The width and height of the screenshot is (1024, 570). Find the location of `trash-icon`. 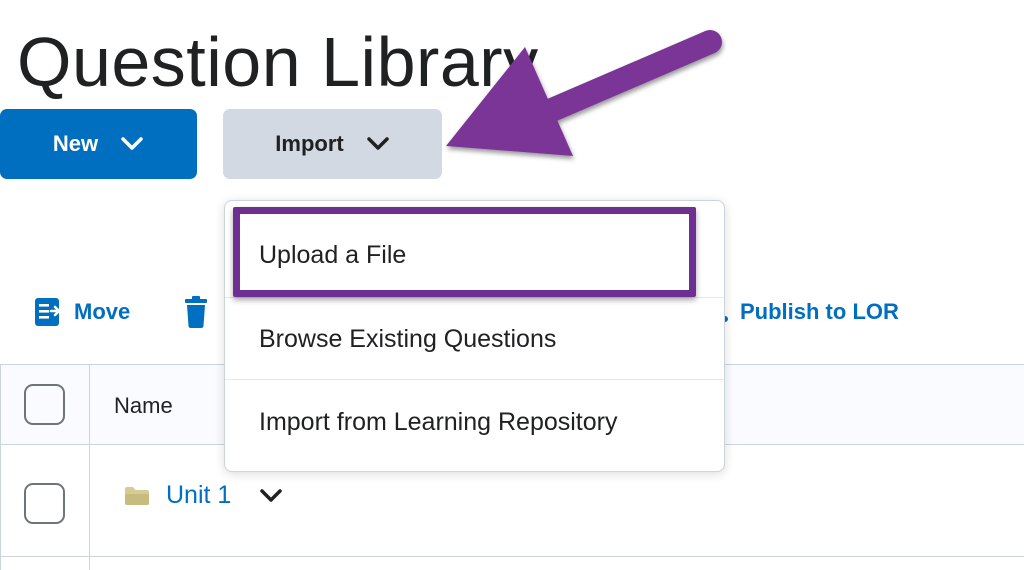

trash-icon is located at coordinates (196, 312).